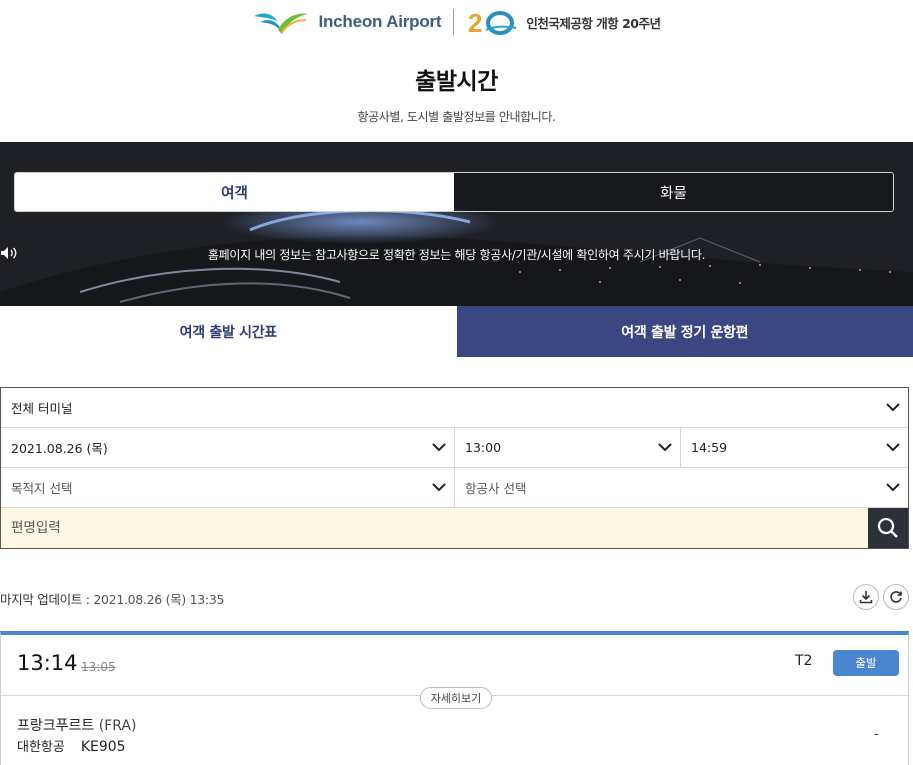 The width and height of the screenshot is (913, 765). Describe the element at coordinates (281, 23) in the screenshot. I see `incheon-airport-logo-icon` at that location.